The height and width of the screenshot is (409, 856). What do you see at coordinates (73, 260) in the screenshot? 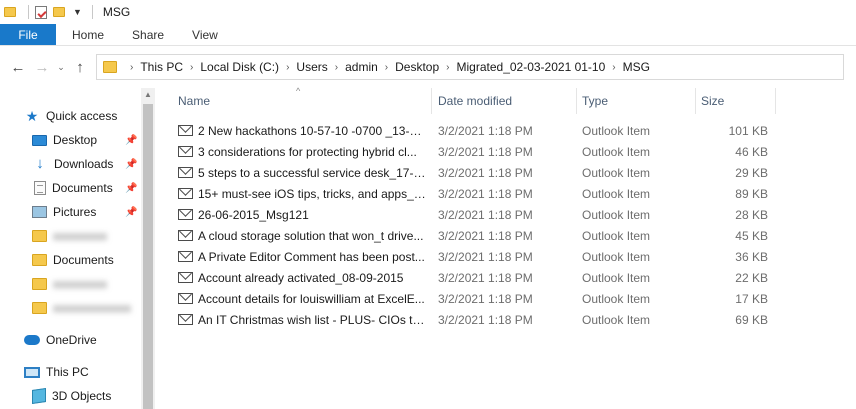
I see `nav-item-documents-folder: Documents` at bounding box center [73, 260].